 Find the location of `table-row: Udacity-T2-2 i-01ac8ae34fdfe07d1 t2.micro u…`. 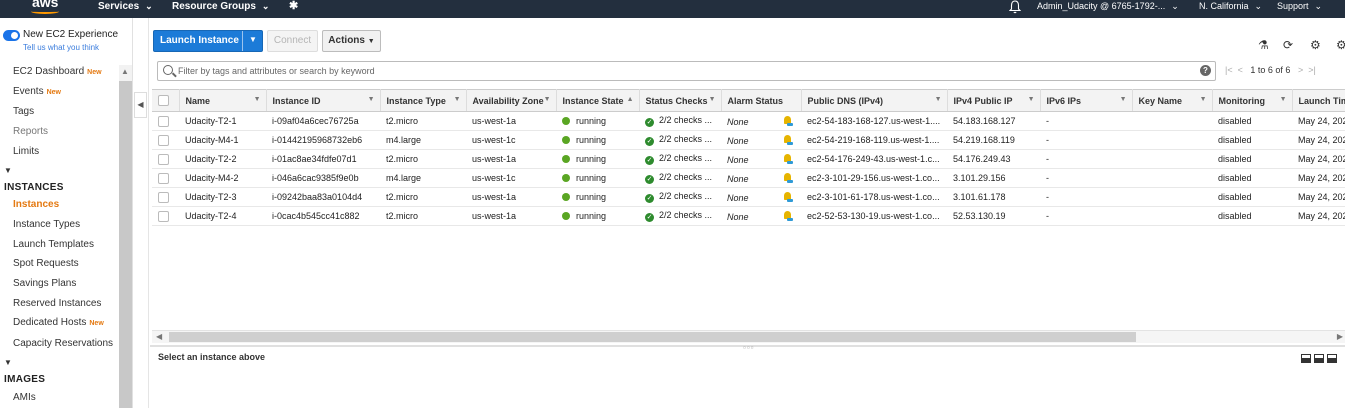

table-row: Udacity-T2-2 i-01ac8ae34fdfe07d1 t2.micro u… is located at coordinates (748, 159).